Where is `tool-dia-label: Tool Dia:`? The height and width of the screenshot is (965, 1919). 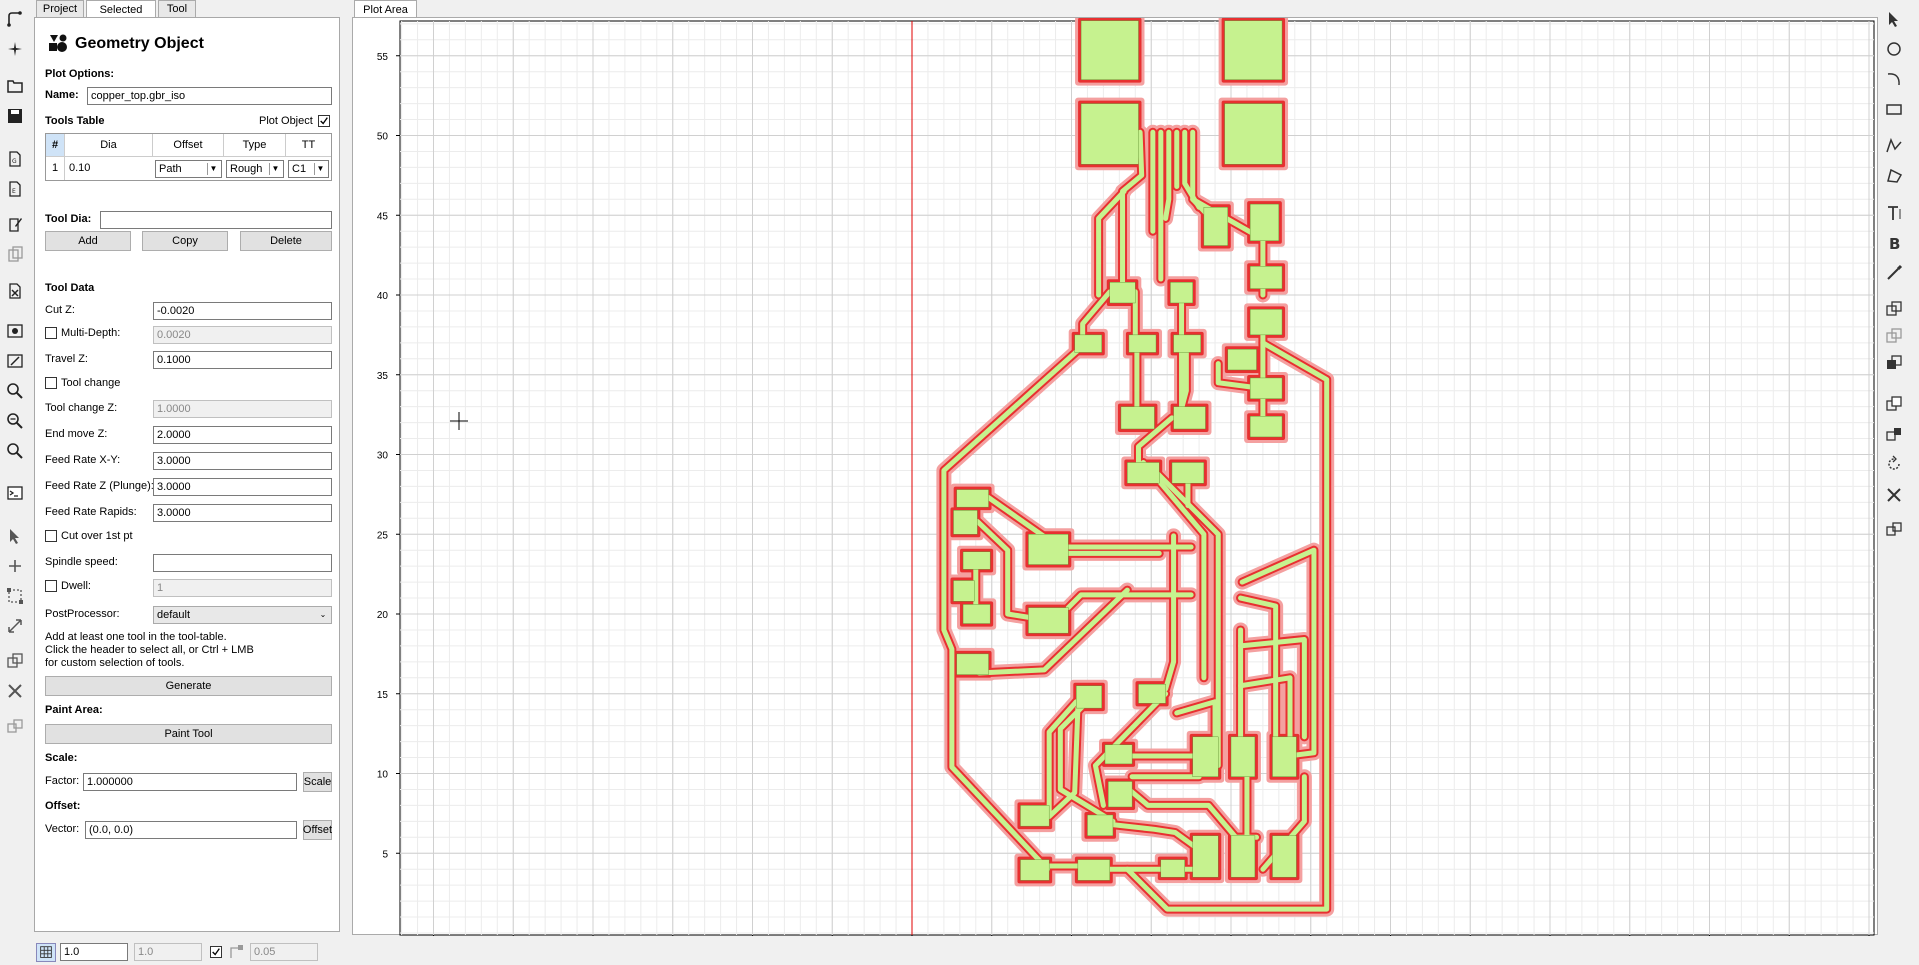 tool-dia-label: Tool Dia: is located at coordinates (68, 219).